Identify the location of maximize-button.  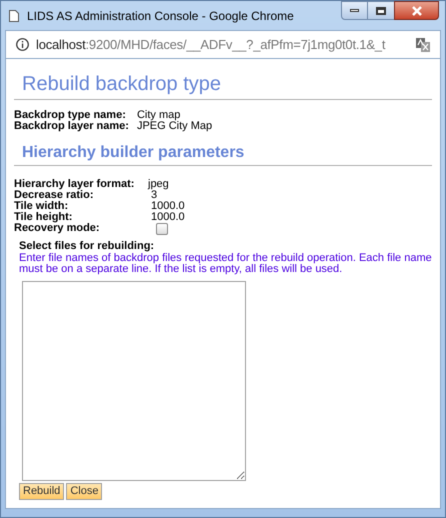
(381, 10).